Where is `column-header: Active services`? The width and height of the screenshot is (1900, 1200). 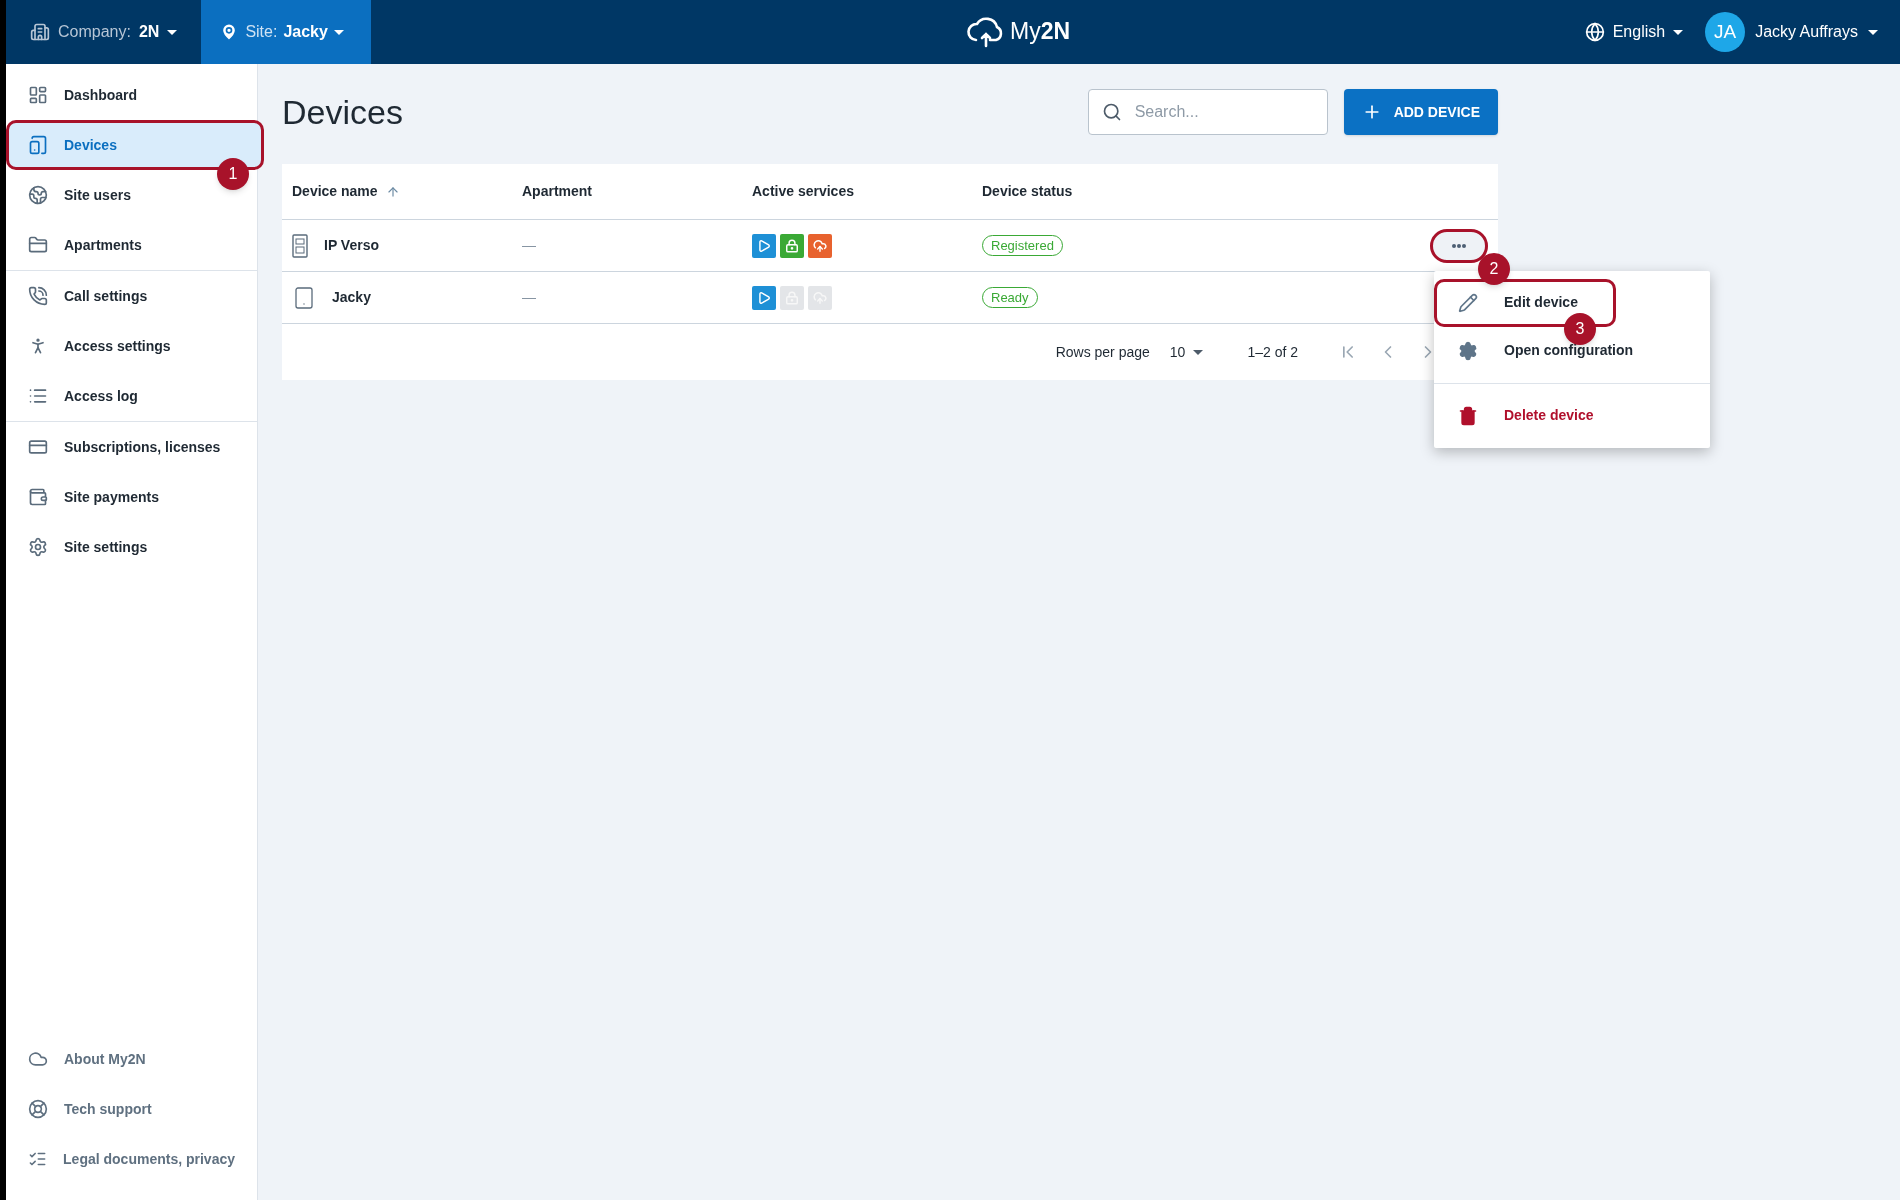 column-header: Active services is located at coordinates (857, 191).